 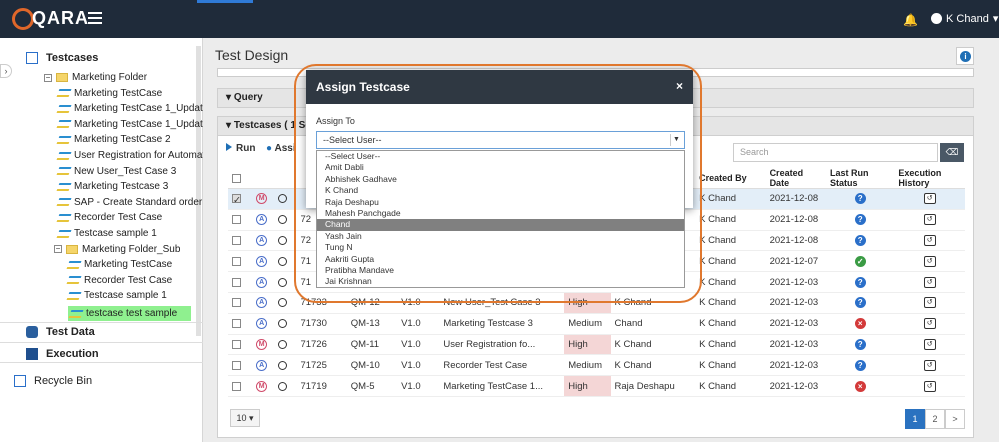 What do you see at coordinates (128, 280) in the screenshot?
I see `tree-item-label: Recorder Test Case` at bounding box center [128, 280].